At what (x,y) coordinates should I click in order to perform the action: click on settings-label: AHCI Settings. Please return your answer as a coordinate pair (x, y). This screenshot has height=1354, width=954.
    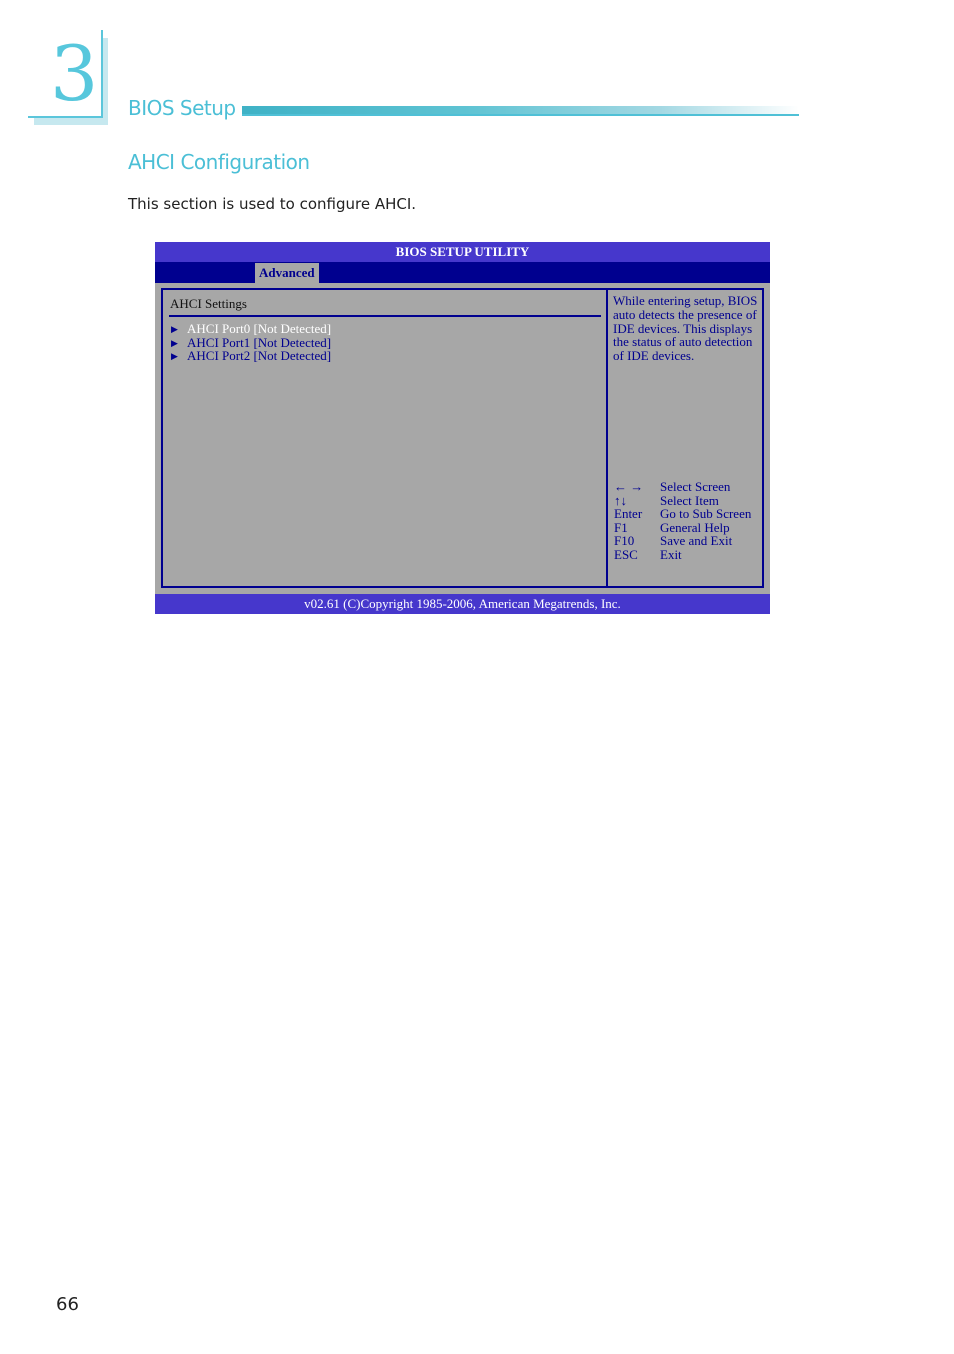
    Looking at the image, I should click on (208, 303).